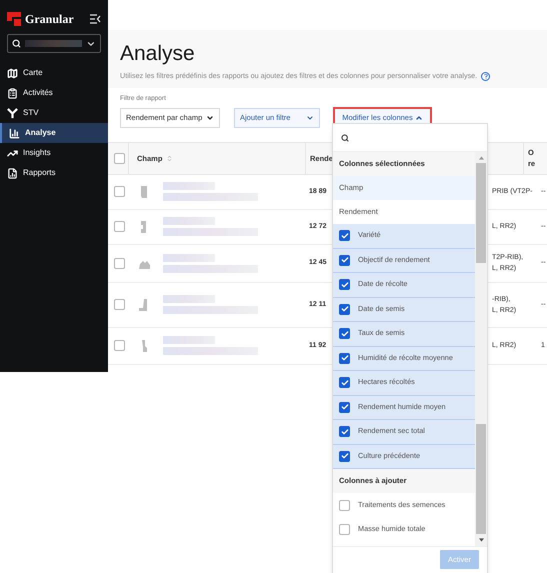 This screenshot has width=547, height=573. What do you see at coordinates (158, 54) in the screenshot?
I see `page-title: Analyse` at bounding box center [158, 54].